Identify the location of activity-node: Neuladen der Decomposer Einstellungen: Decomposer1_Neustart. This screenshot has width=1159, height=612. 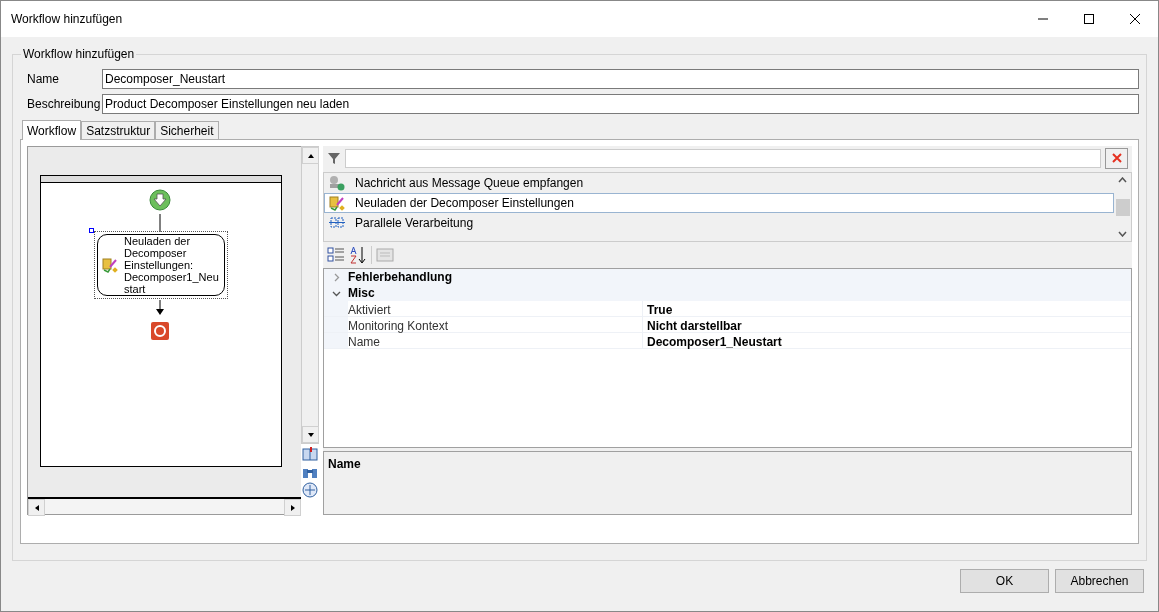
(161, 265).